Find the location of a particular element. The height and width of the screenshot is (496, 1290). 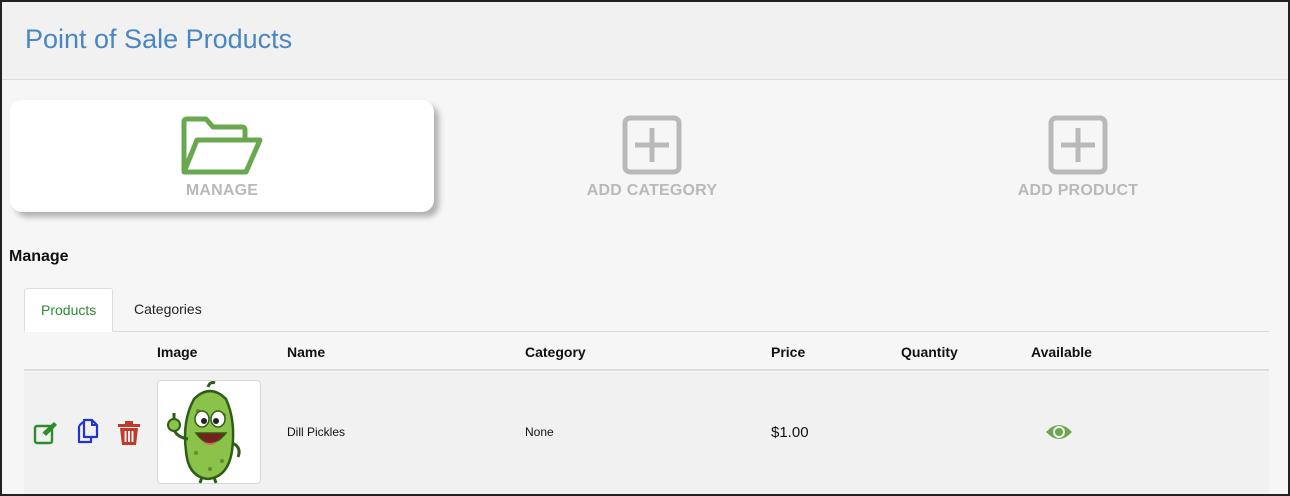

add-product-tile: ADD PRODUCT is located at coordinates (1077, 156).